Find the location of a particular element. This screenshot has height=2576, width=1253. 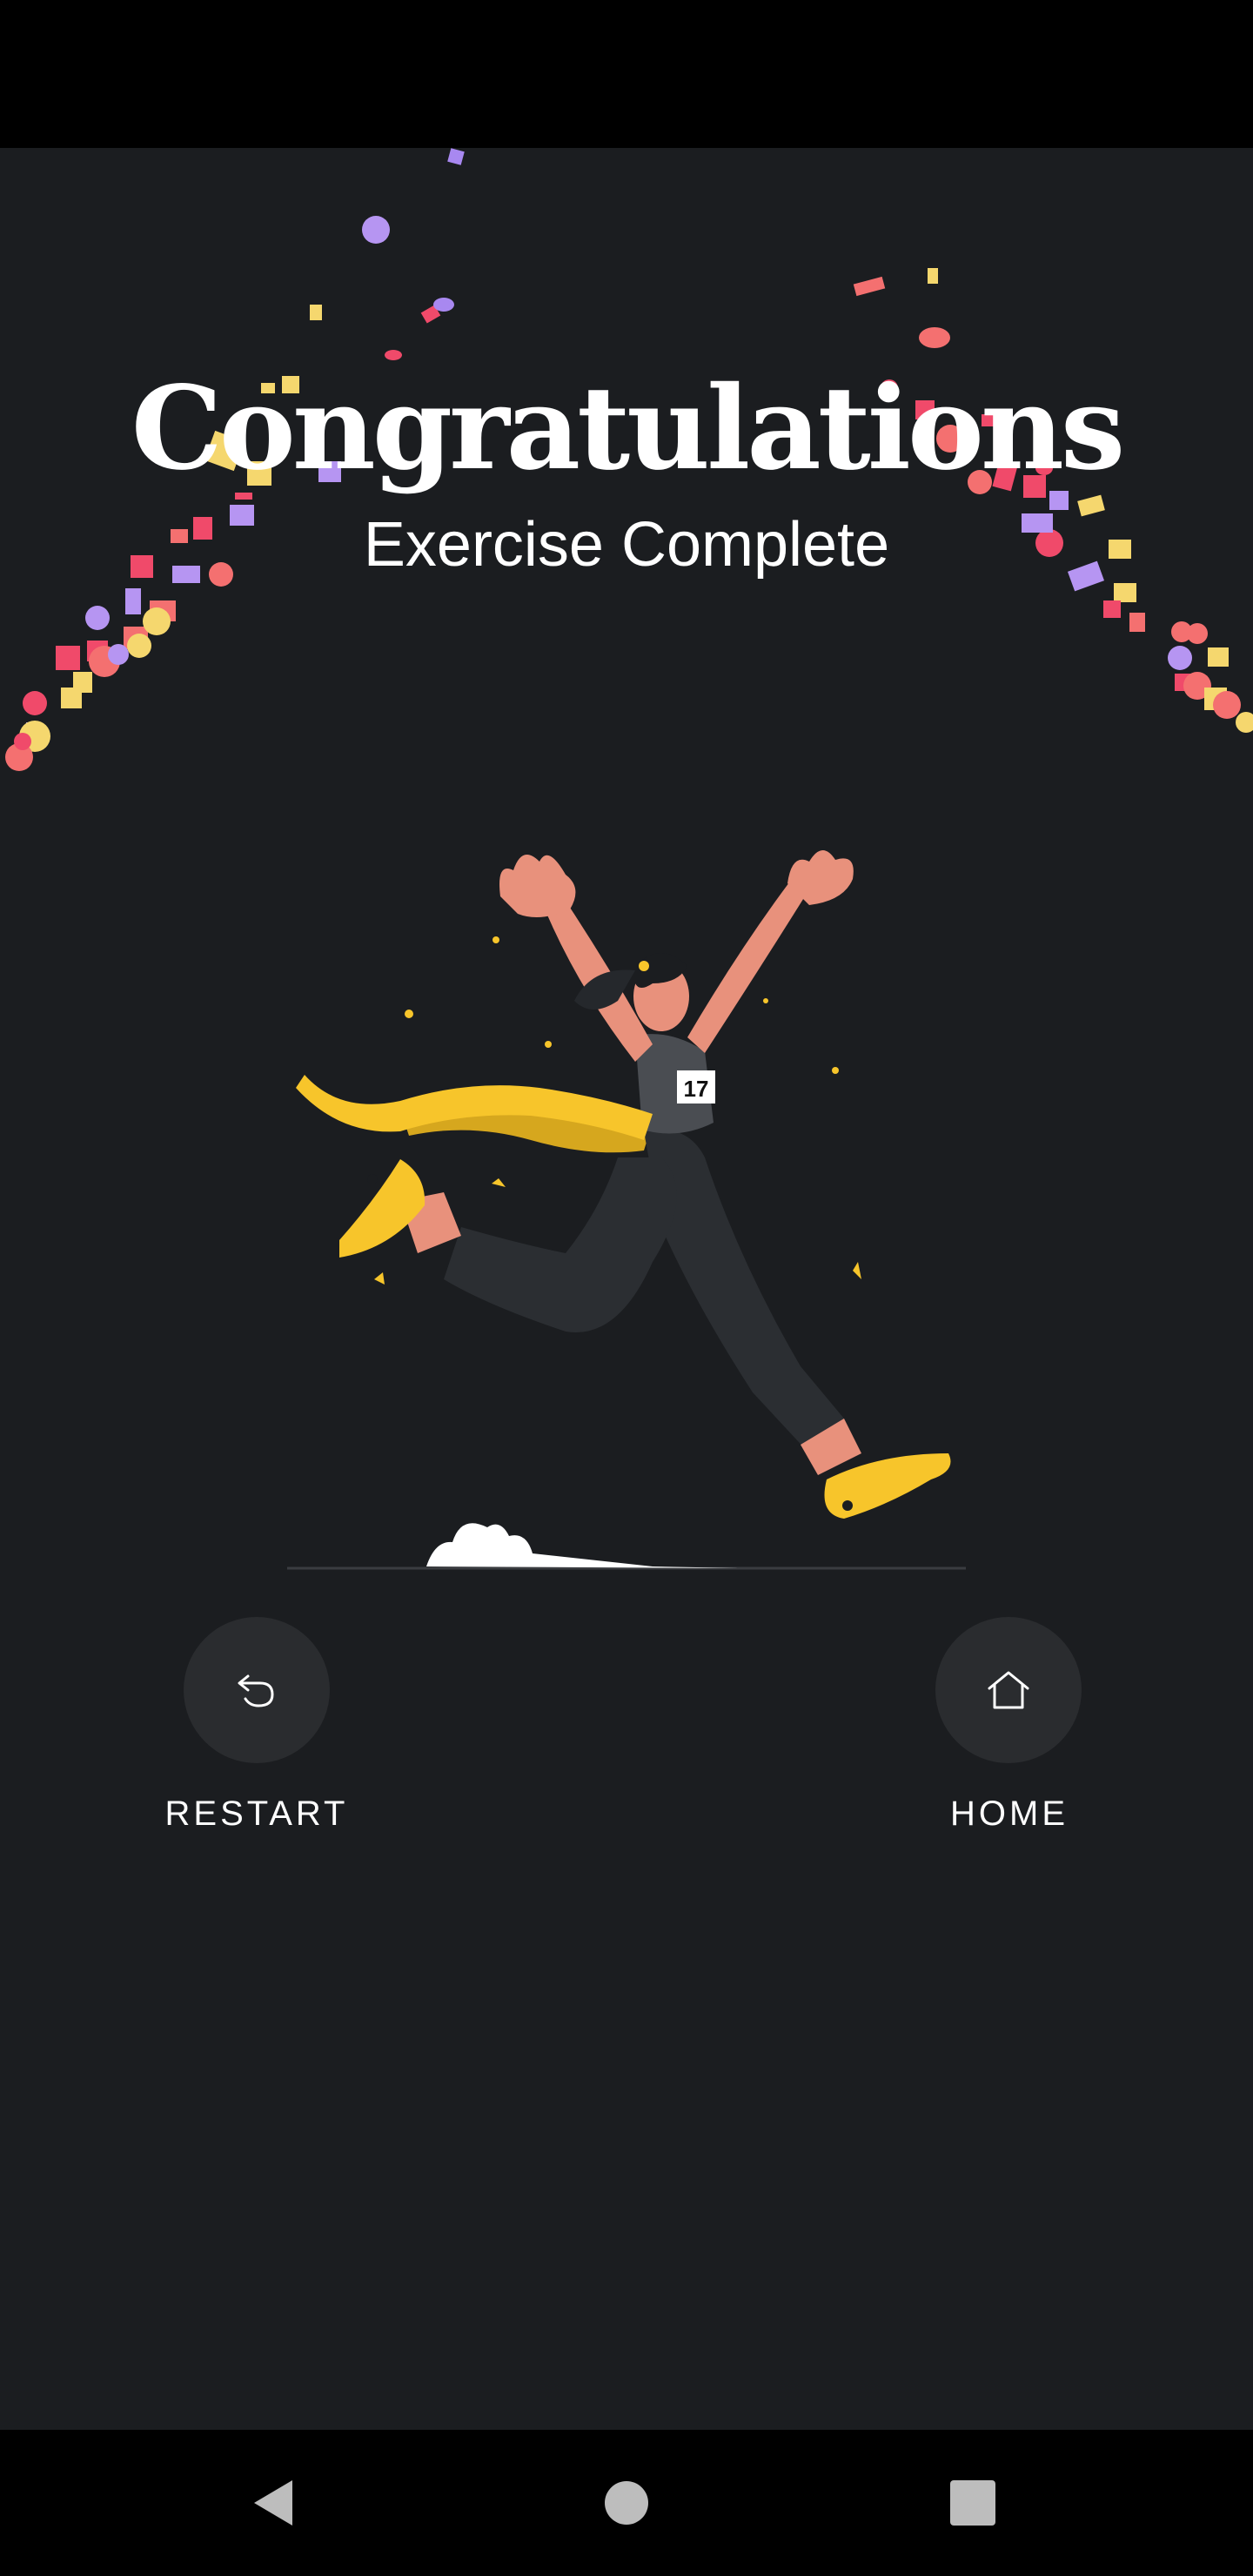

congratulations-title: Congratulations is located at coordinates (628, 428).